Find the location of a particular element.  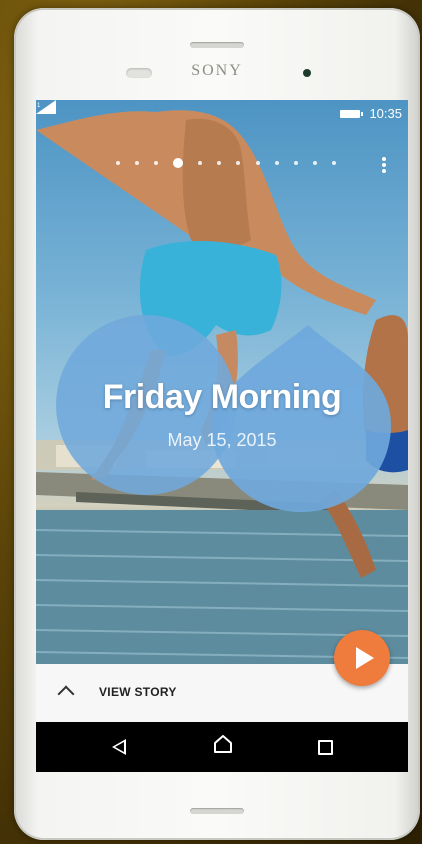

more-vert-icon is located at coordinates (384, 165).